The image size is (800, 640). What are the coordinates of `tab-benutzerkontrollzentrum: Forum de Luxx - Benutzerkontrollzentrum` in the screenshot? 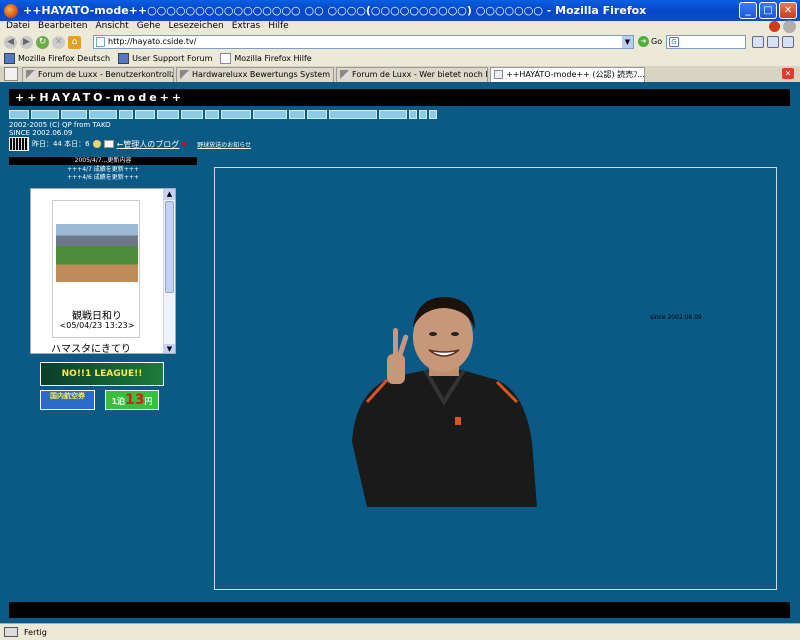 It's located at (98, 74).